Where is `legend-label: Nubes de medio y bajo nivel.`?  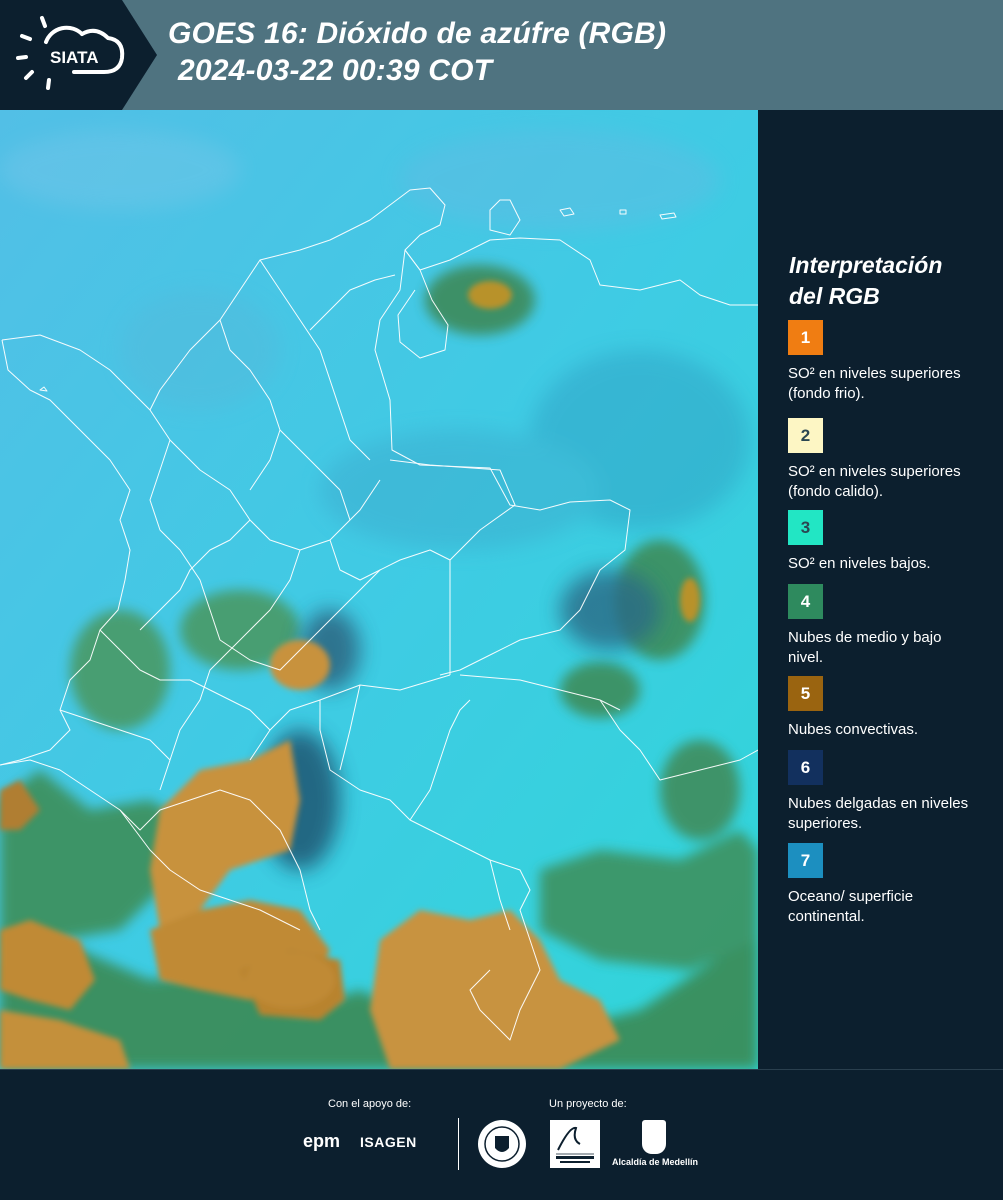
legend-label: Nubes de medio y bajo nivel. is located at coordinates (865, 647).